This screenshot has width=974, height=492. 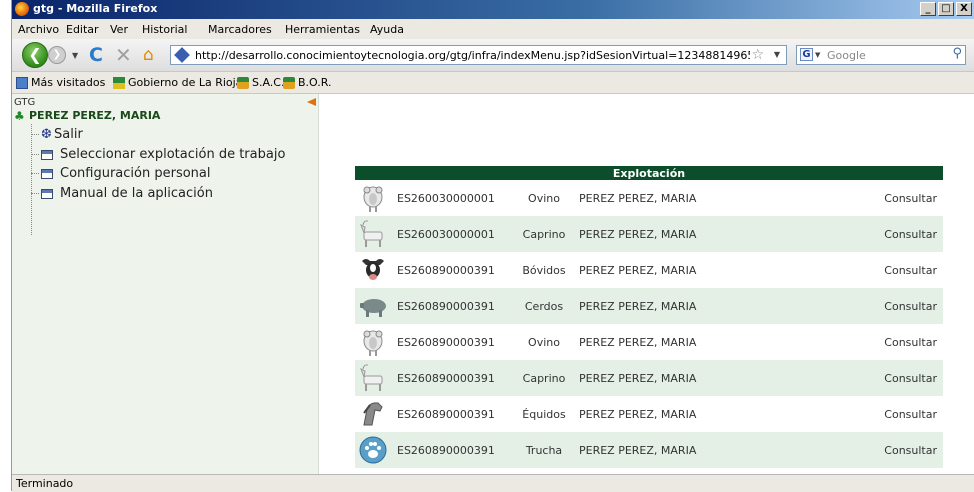 What do you see at coordinates (123, 55) in the screenshot?
I see `stop-icon: ✕` at bounding box center [123, 55].